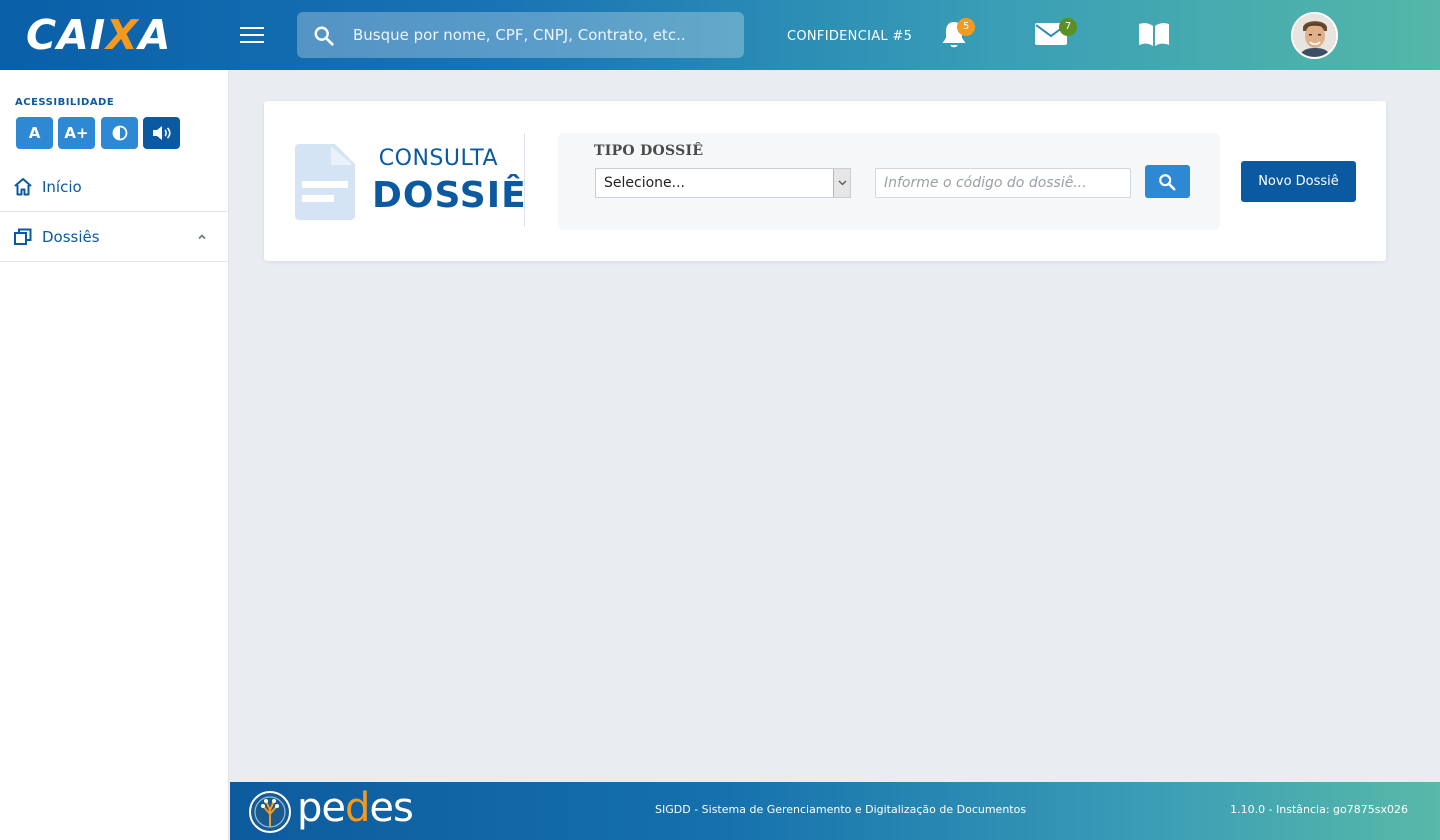  What do you see at coordinates (1298, 181) in the screenshot?
I see `novo-dossie-button: Novo Dossiê` at bounding box center [1298, 181].